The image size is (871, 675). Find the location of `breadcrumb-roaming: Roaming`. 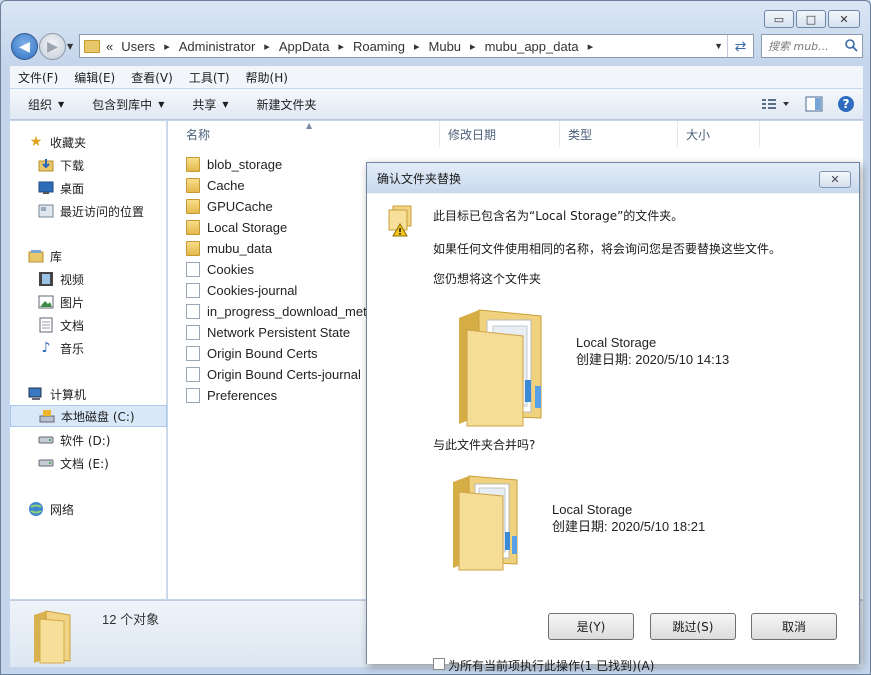

breadcrumb-roaming: Roaming is located at coordinates (379, 46).